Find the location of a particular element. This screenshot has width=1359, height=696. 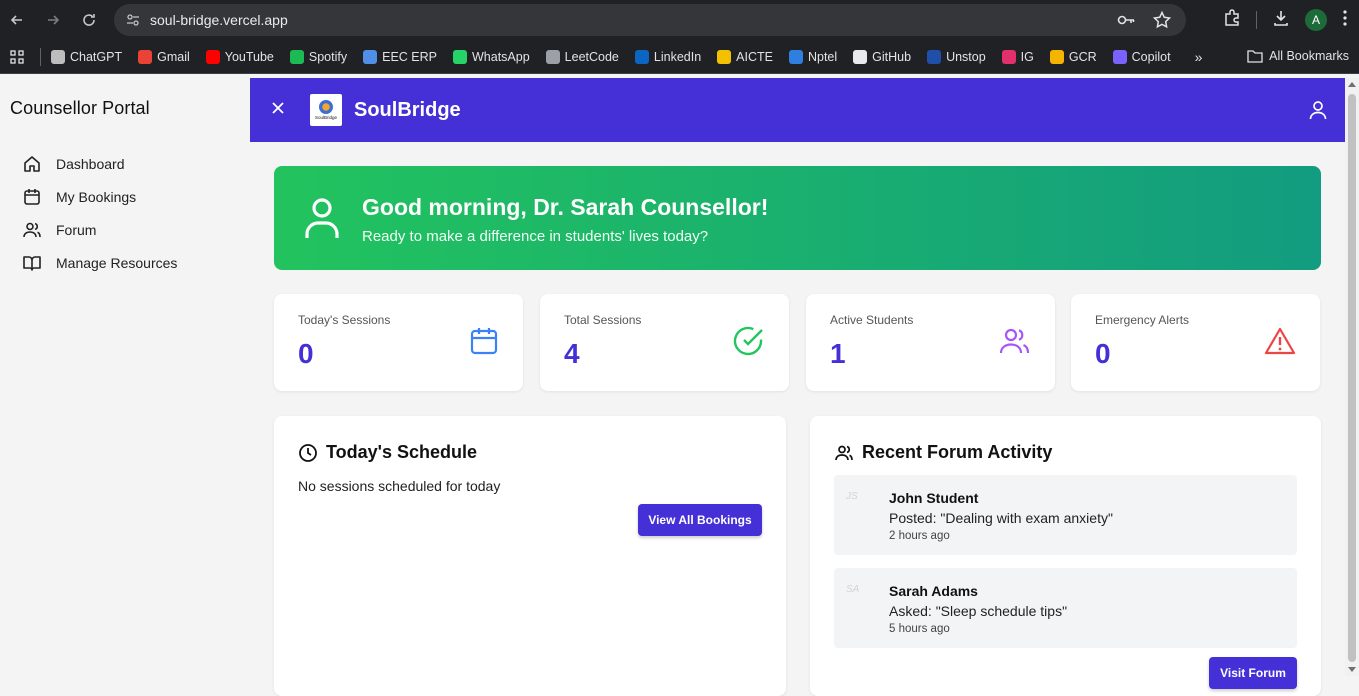

extensions-icon is located at coordinates (1232, 20).